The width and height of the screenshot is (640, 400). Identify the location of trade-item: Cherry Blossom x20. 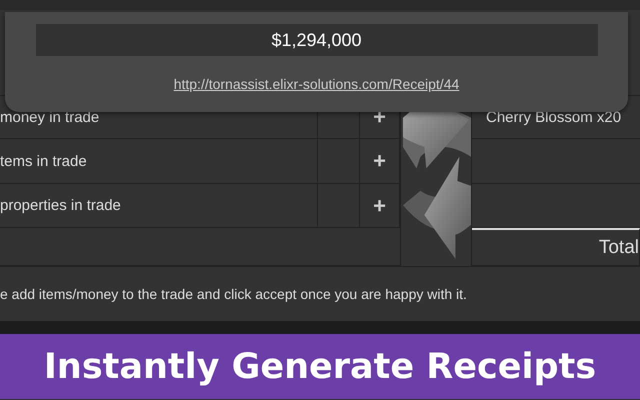
(554, 117).